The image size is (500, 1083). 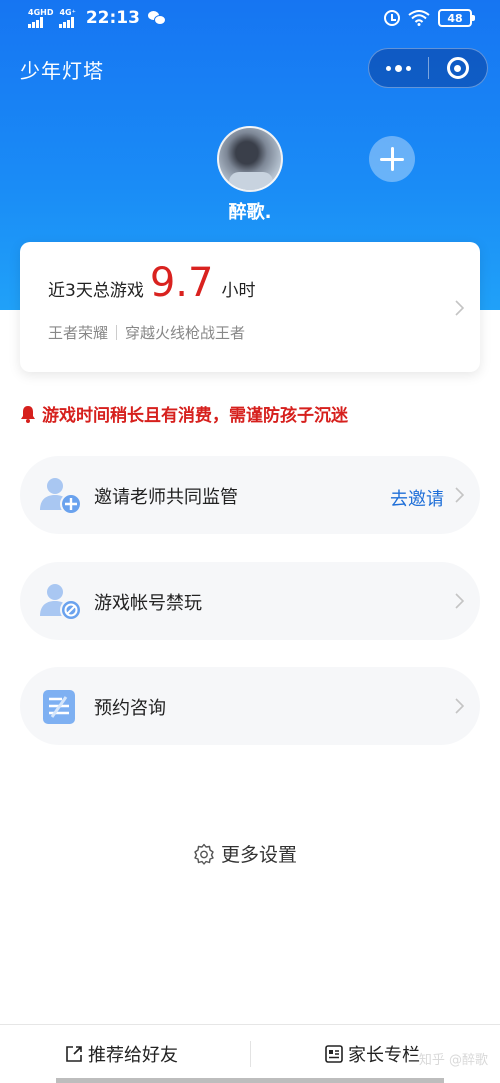 What do you see at coordinates (185, 333) in the screenshot?
I see `game-name: 穿越火线枪战王者` at bounding box center [185, 333].